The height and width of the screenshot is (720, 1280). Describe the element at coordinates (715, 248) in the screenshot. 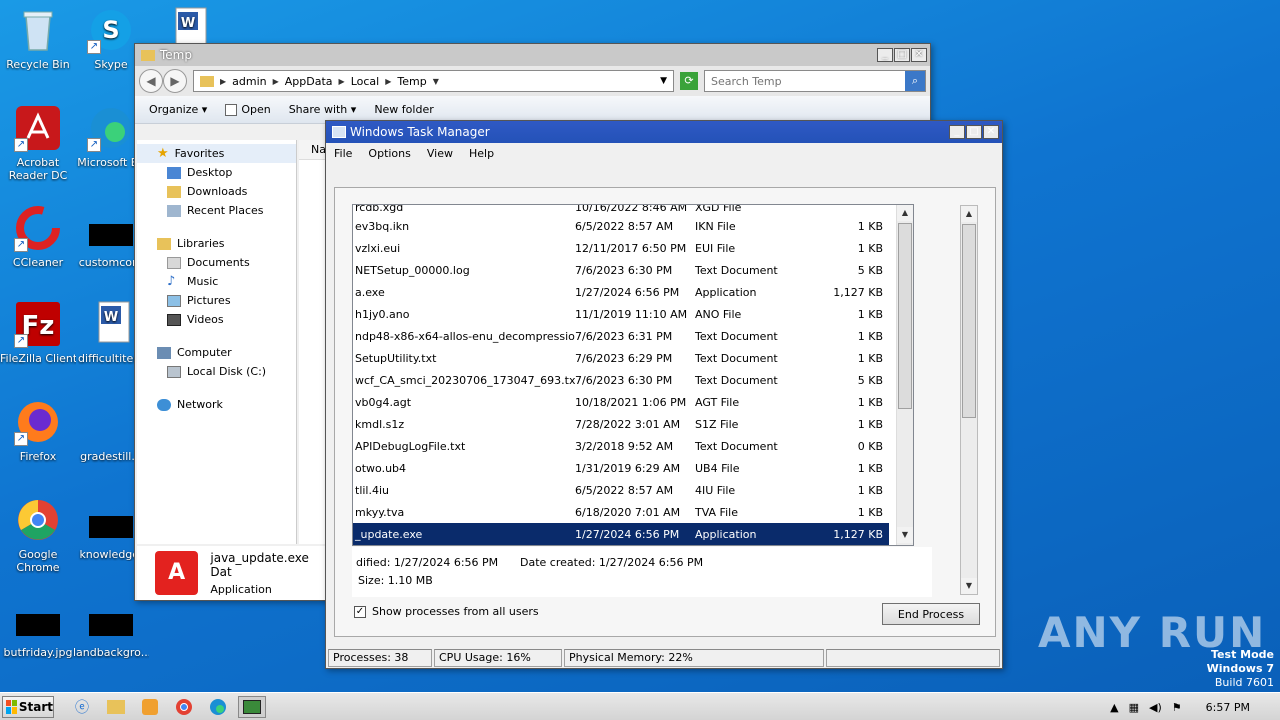

I see `file-type: EUI File` at that location.